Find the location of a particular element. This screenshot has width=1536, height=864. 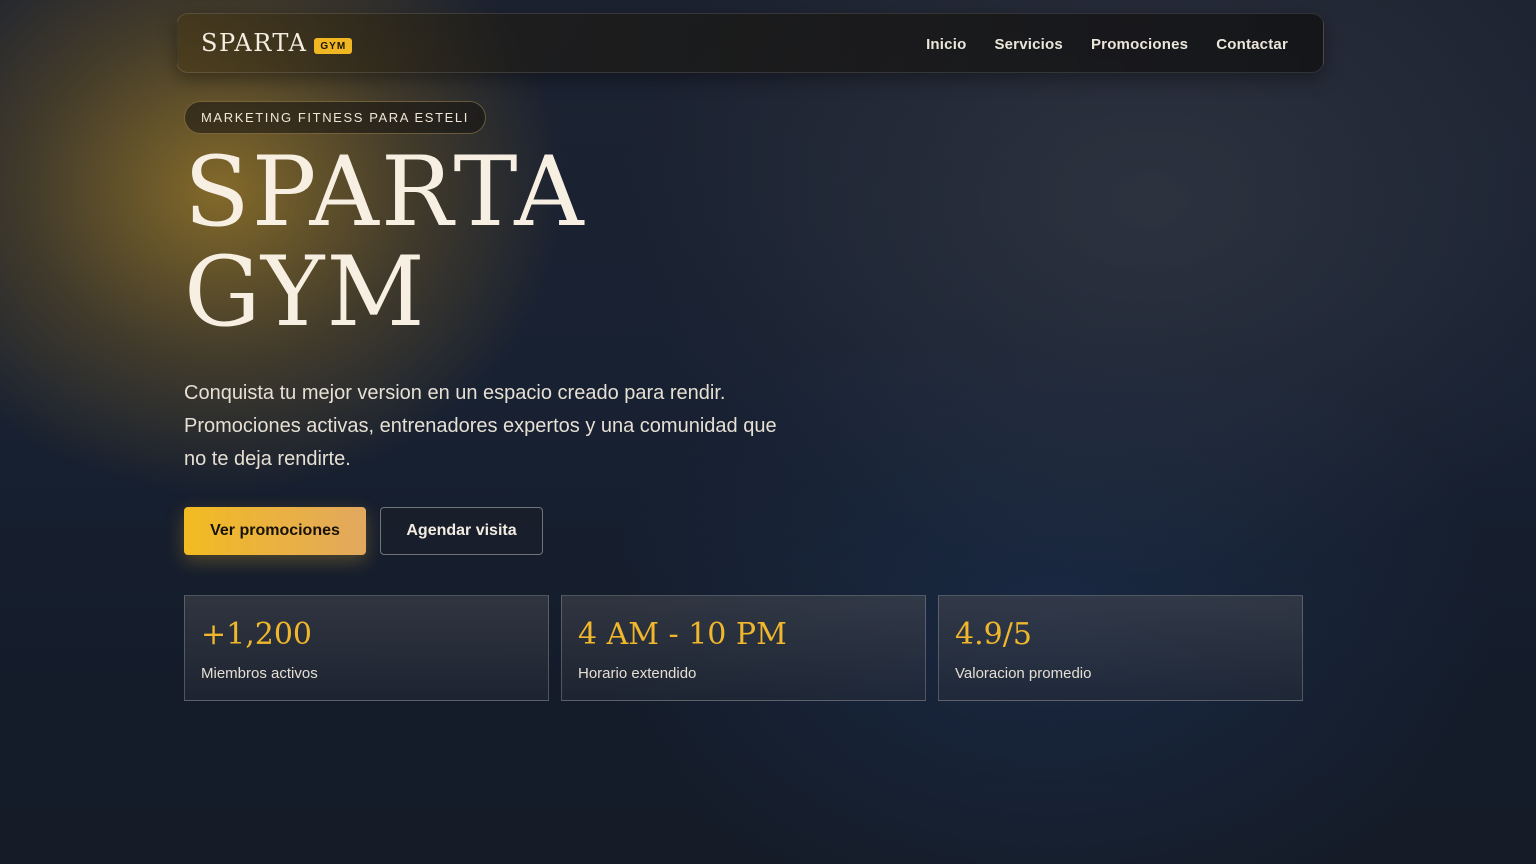

brand-name: SPARTA is located at coordinates (254, 43).